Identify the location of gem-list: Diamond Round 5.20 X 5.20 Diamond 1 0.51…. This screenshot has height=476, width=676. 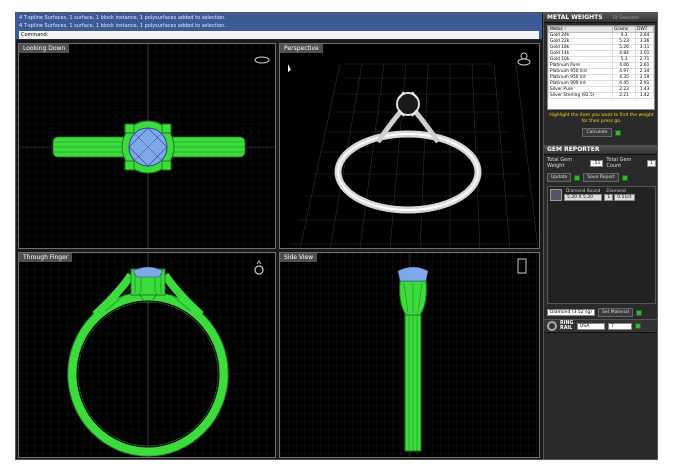
(601, 245).